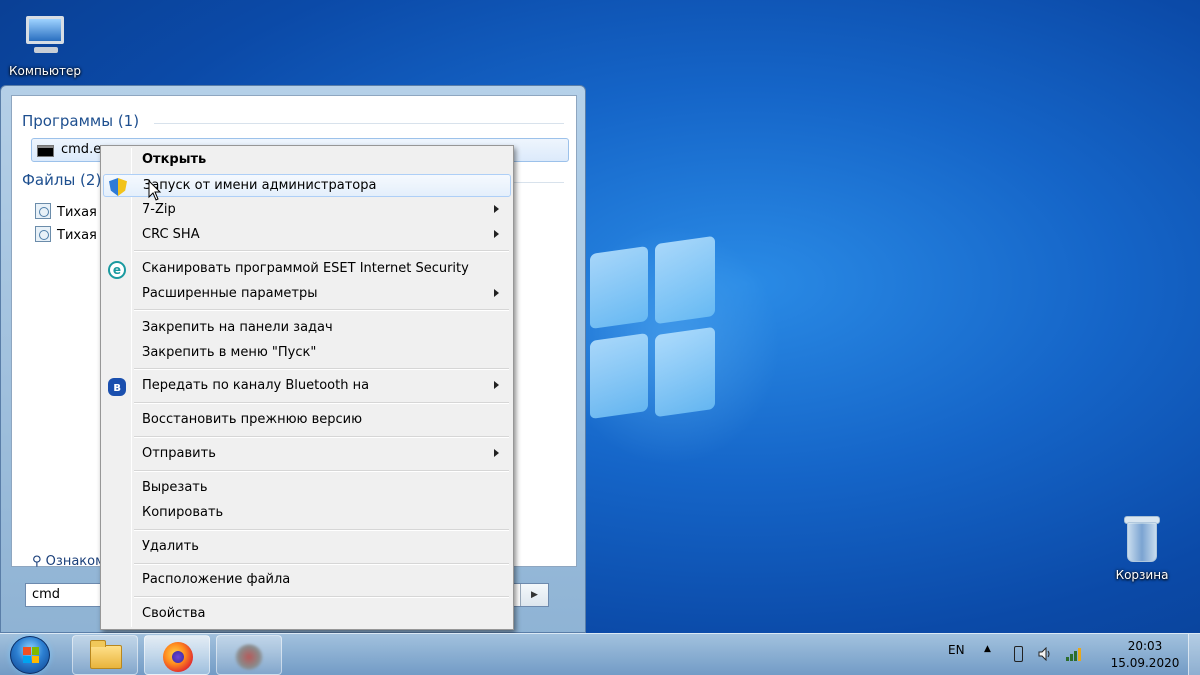  What do you see at coordinates (307, 328) in the screenshot?
I see `menu-item-pin-taskbar: Закрепить на панели задач` at bounding box center [307, 328].